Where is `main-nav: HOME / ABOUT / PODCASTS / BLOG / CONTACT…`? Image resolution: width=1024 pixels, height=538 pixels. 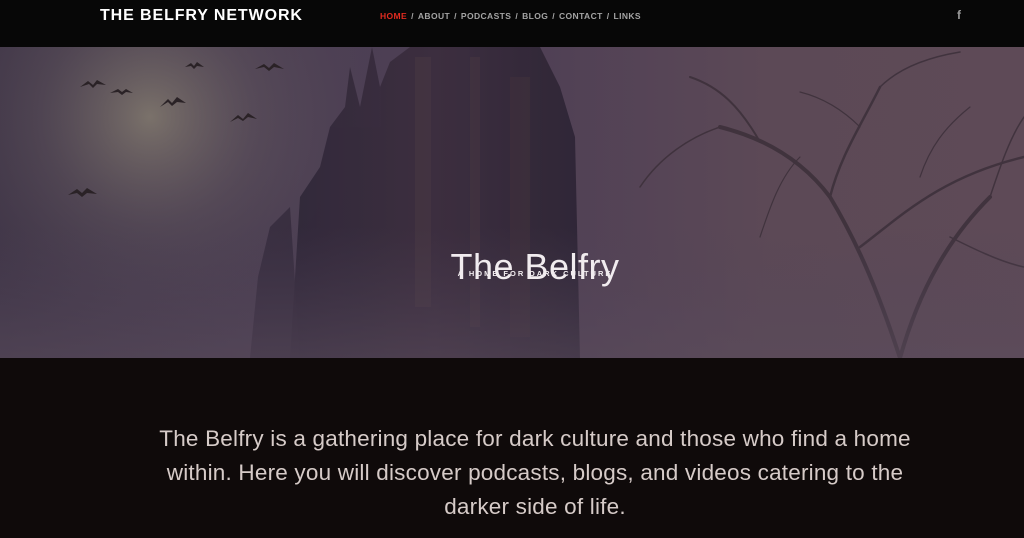
main-nav: HOME / ABOUT / PODCASTS / BLOG / CONTACT… is located at coordinates (510, 16).